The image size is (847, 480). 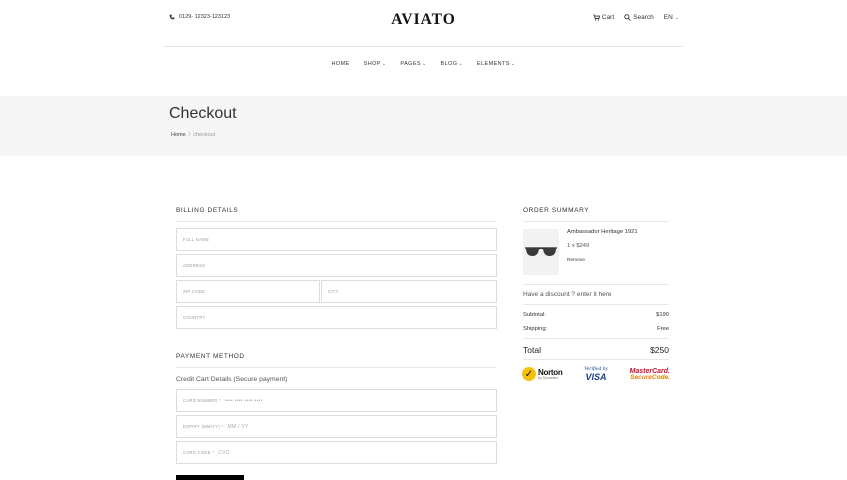 I want to click on shipping-value: Free, so click(x=663, y=329).